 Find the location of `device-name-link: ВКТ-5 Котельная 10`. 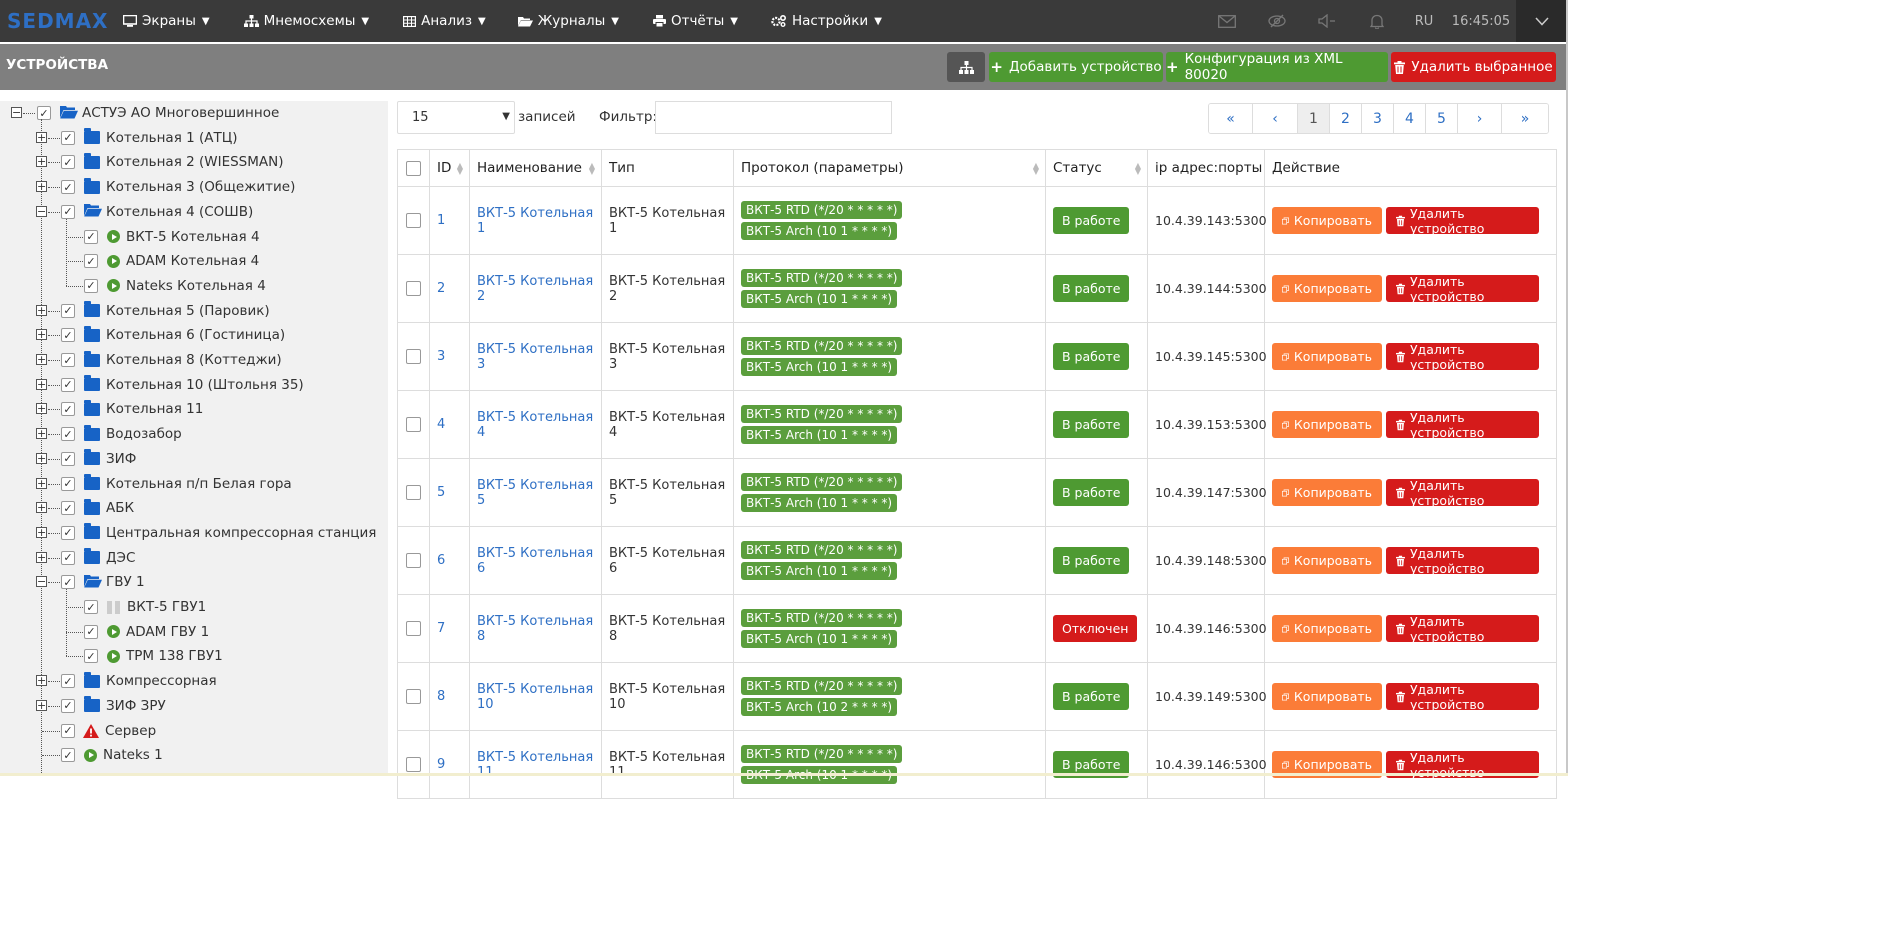

device-name-link: ВКТ-5 Котельная 10 is located at coordinates (535, 697).